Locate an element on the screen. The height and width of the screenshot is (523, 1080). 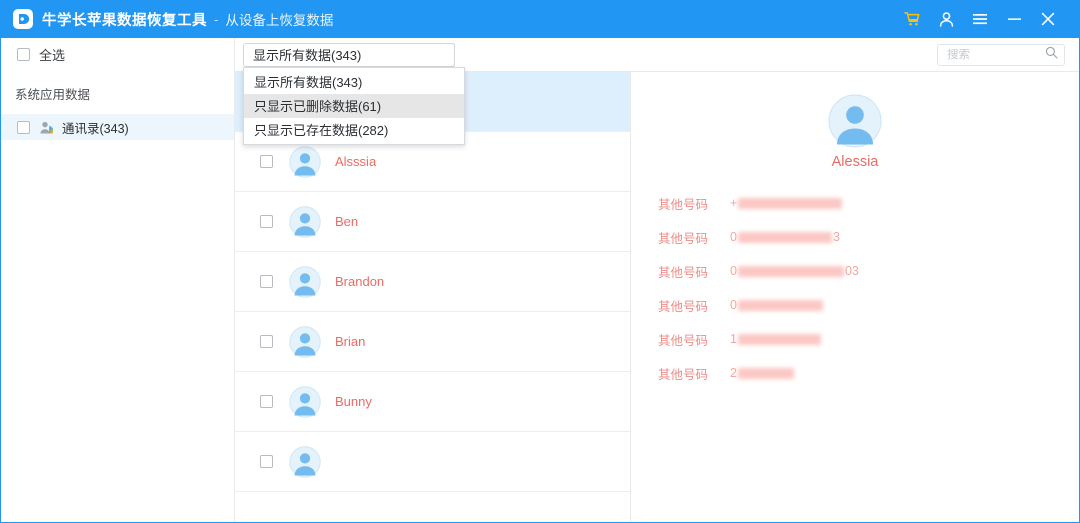
field-value: + is located at coordinates (786, 203).